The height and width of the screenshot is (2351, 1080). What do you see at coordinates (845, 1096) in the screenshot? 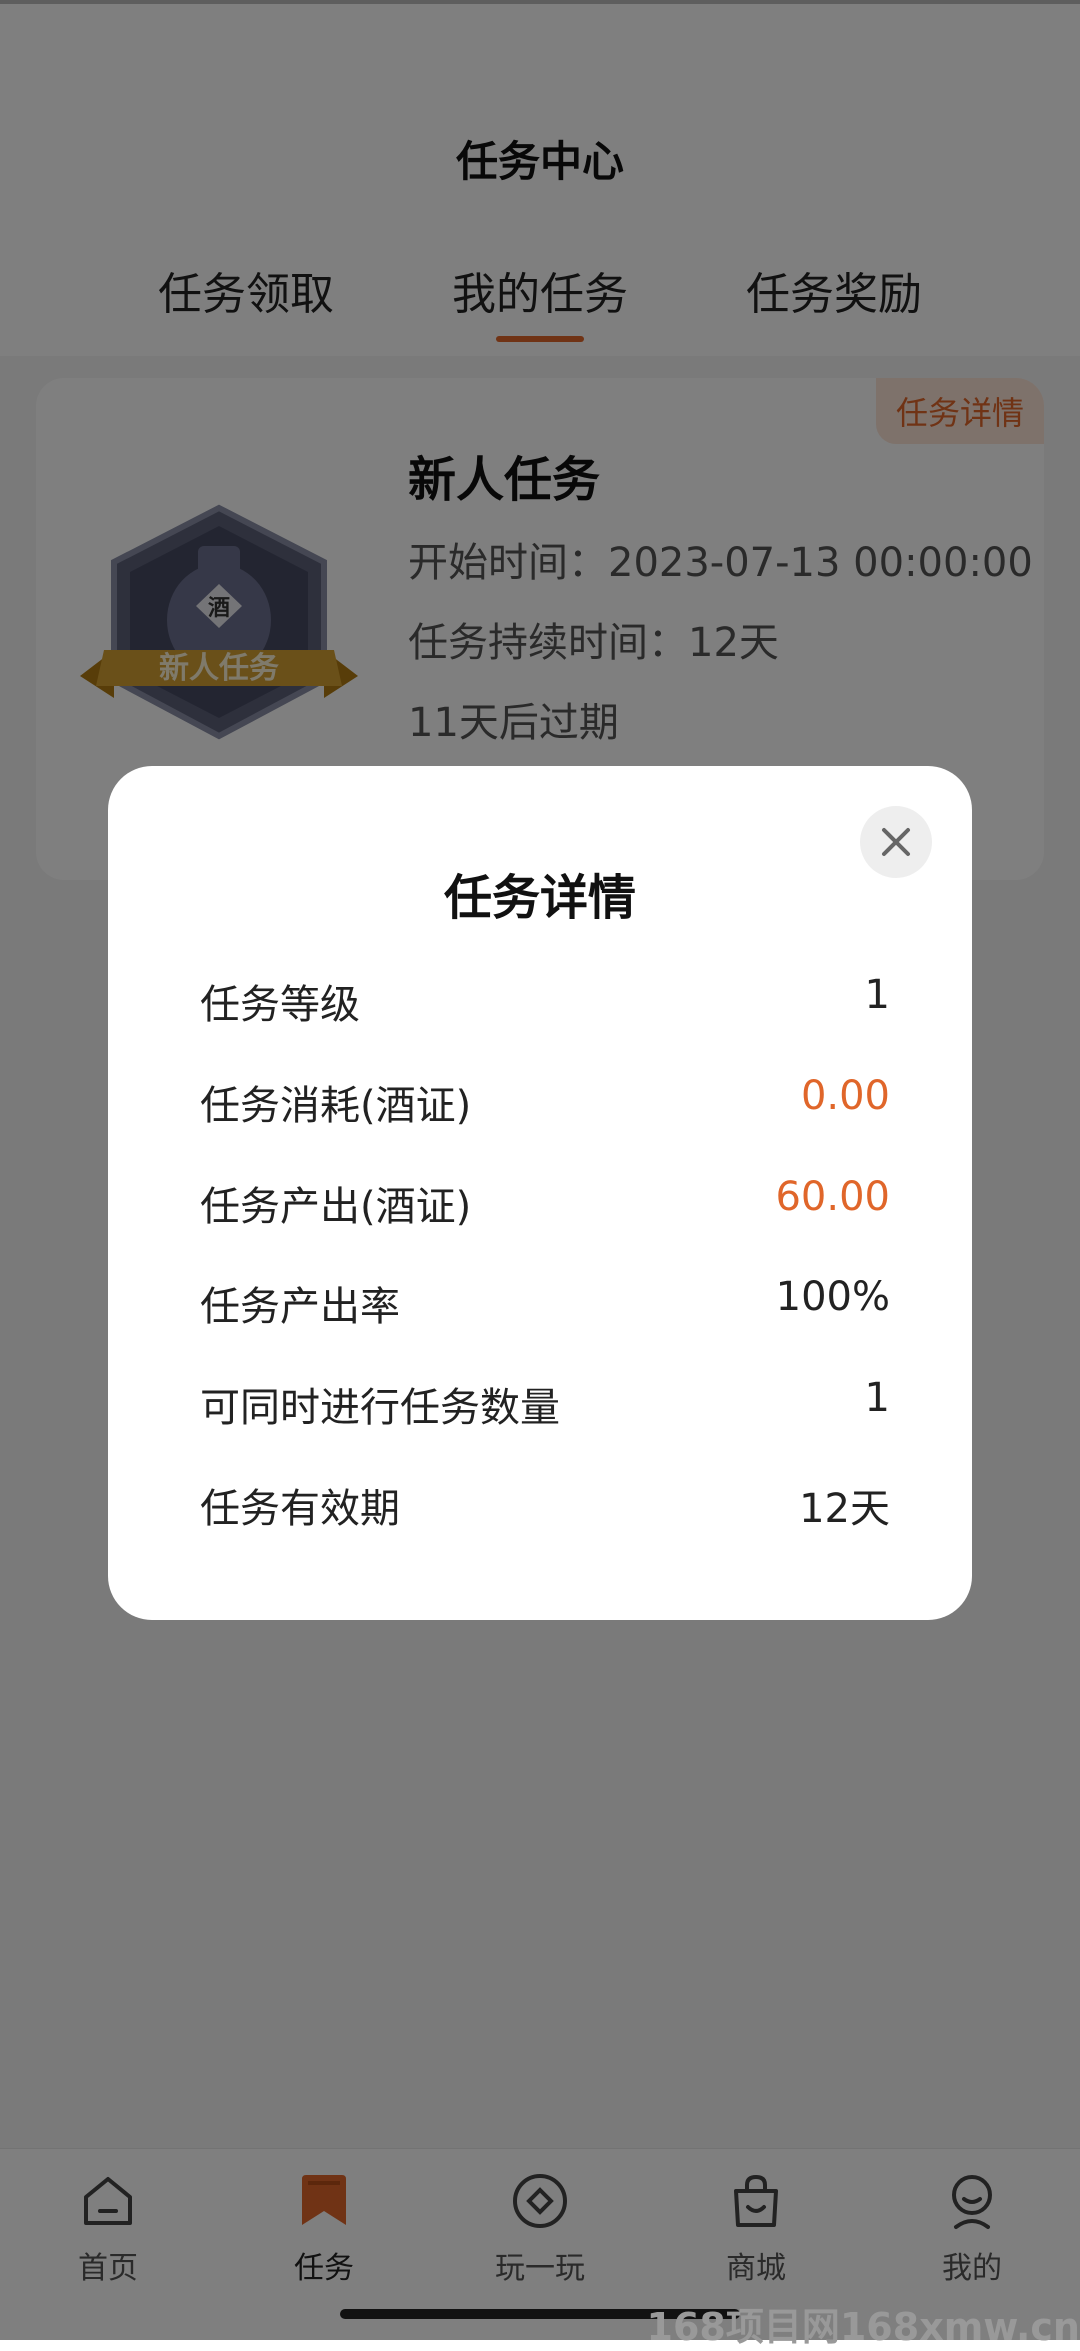
I see `detail-value: 0.00` at bounding box center [845, 1096].